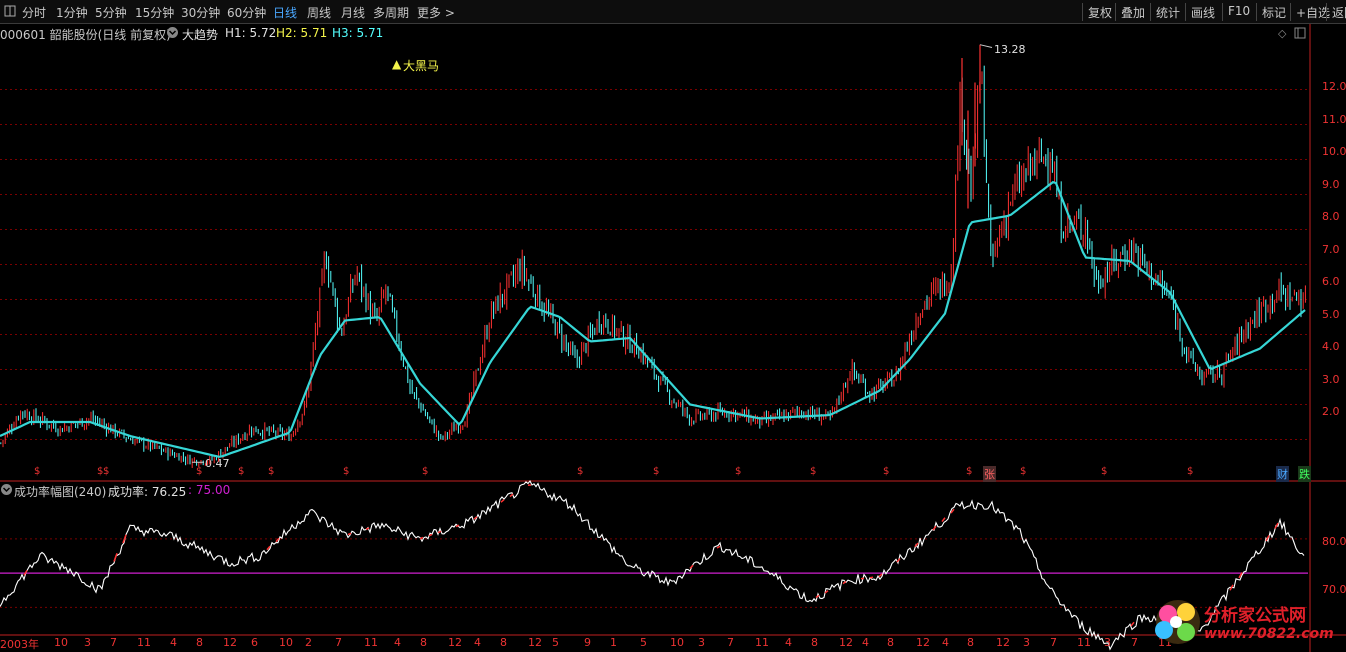 Image resolution: width=1346 pixels, height=652 pixels. What do you see at coordinates (154, 12) in the screenshot?
I see `period-tab: 15分钟` at bounding box center [154, 12].